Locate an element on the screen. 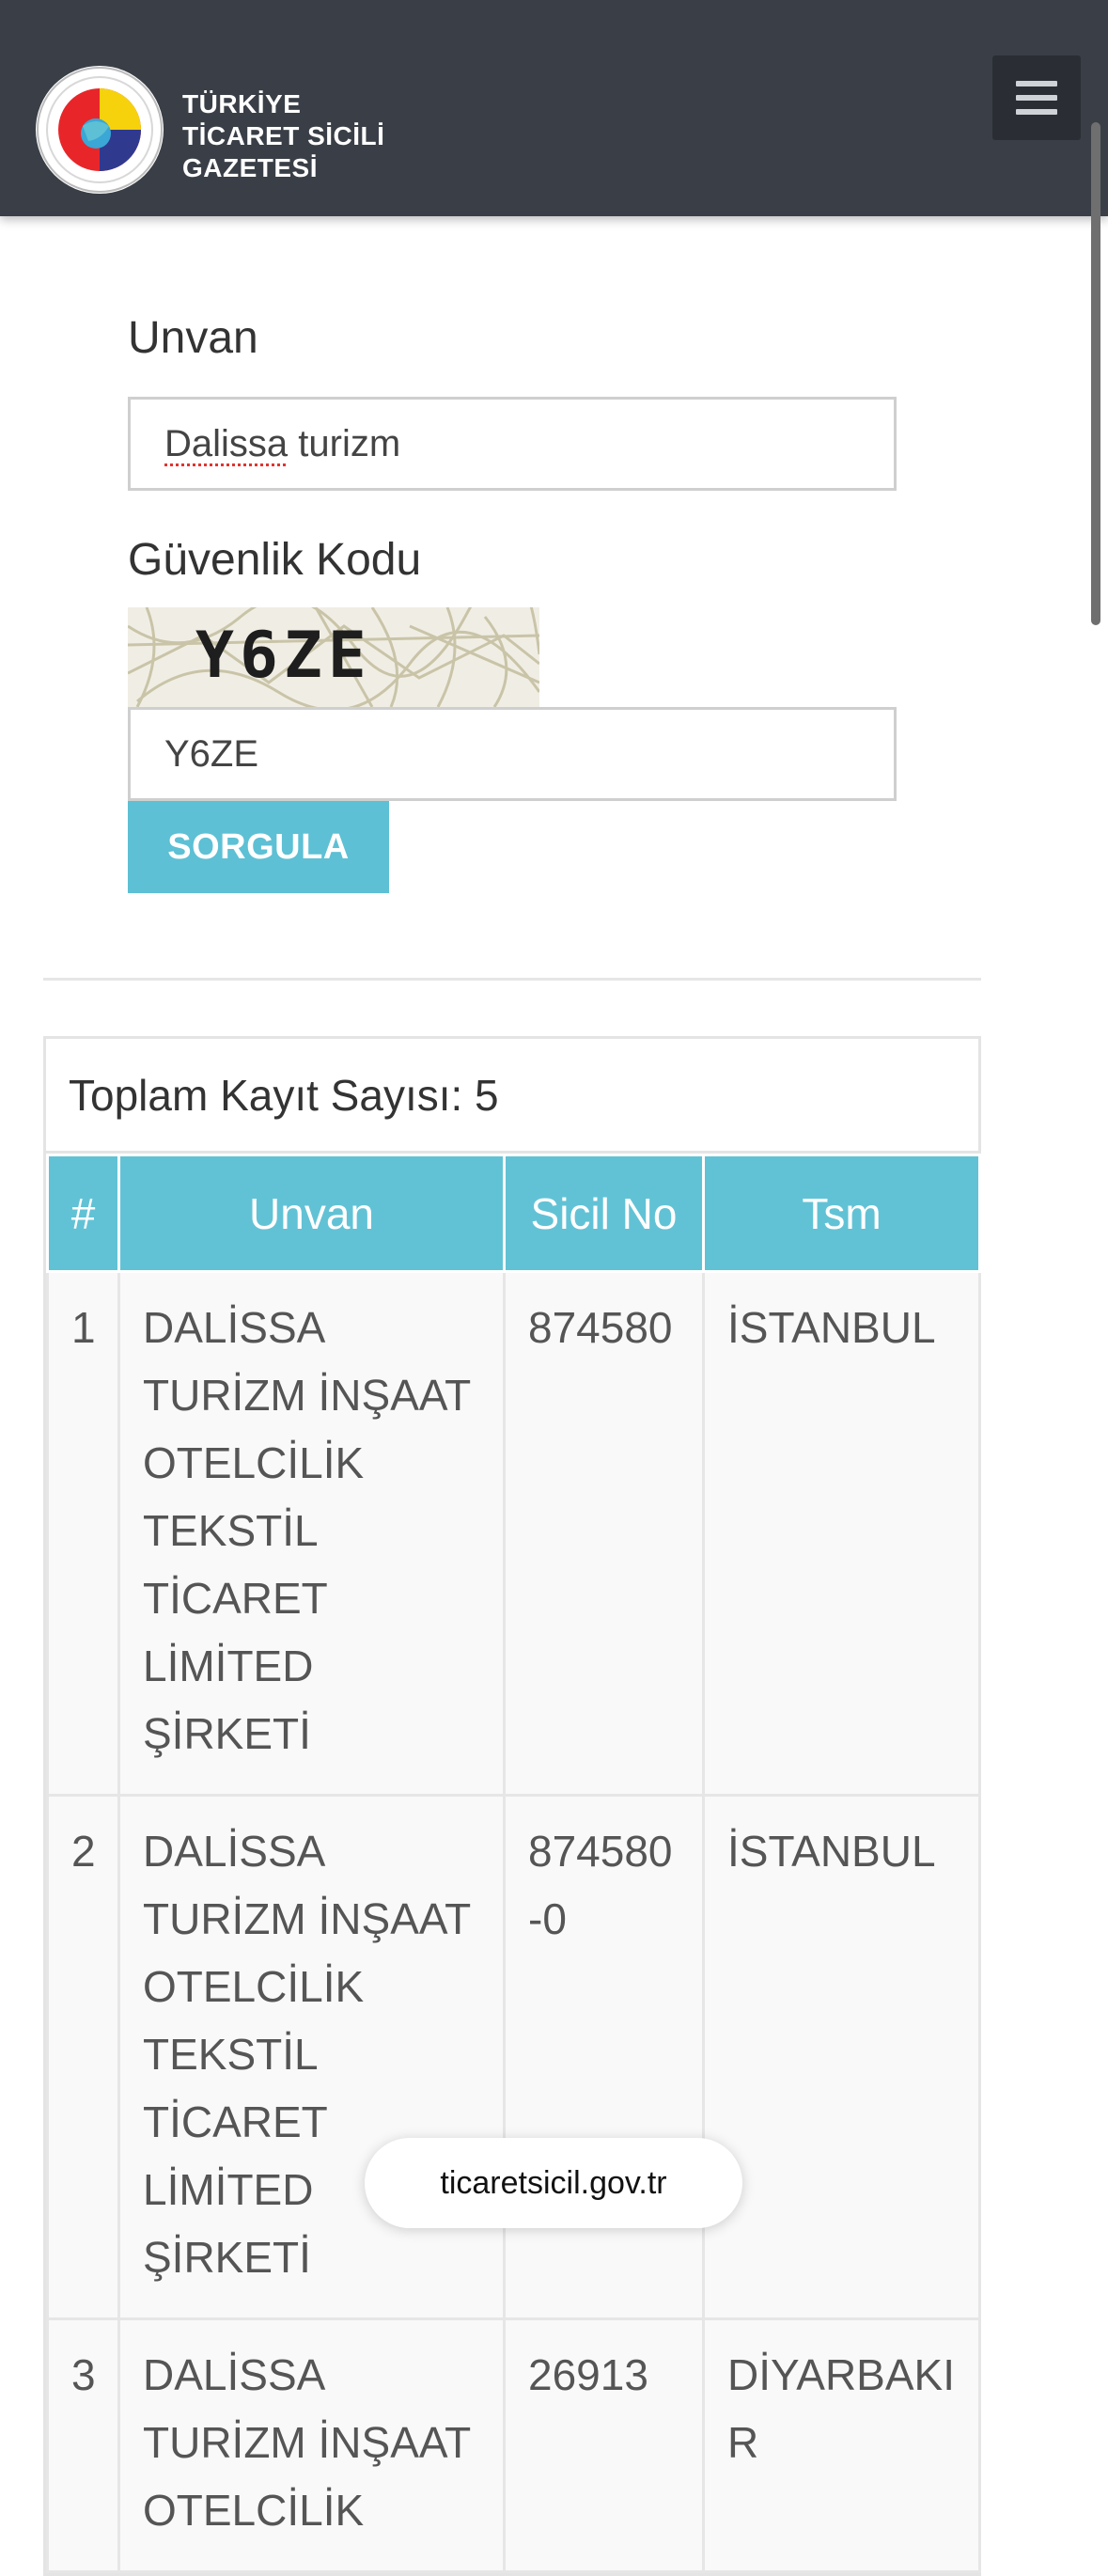 This screenshot has height=2576, width=1108. row-sicil-no: 26913 is located at coordinates (604, 2445).